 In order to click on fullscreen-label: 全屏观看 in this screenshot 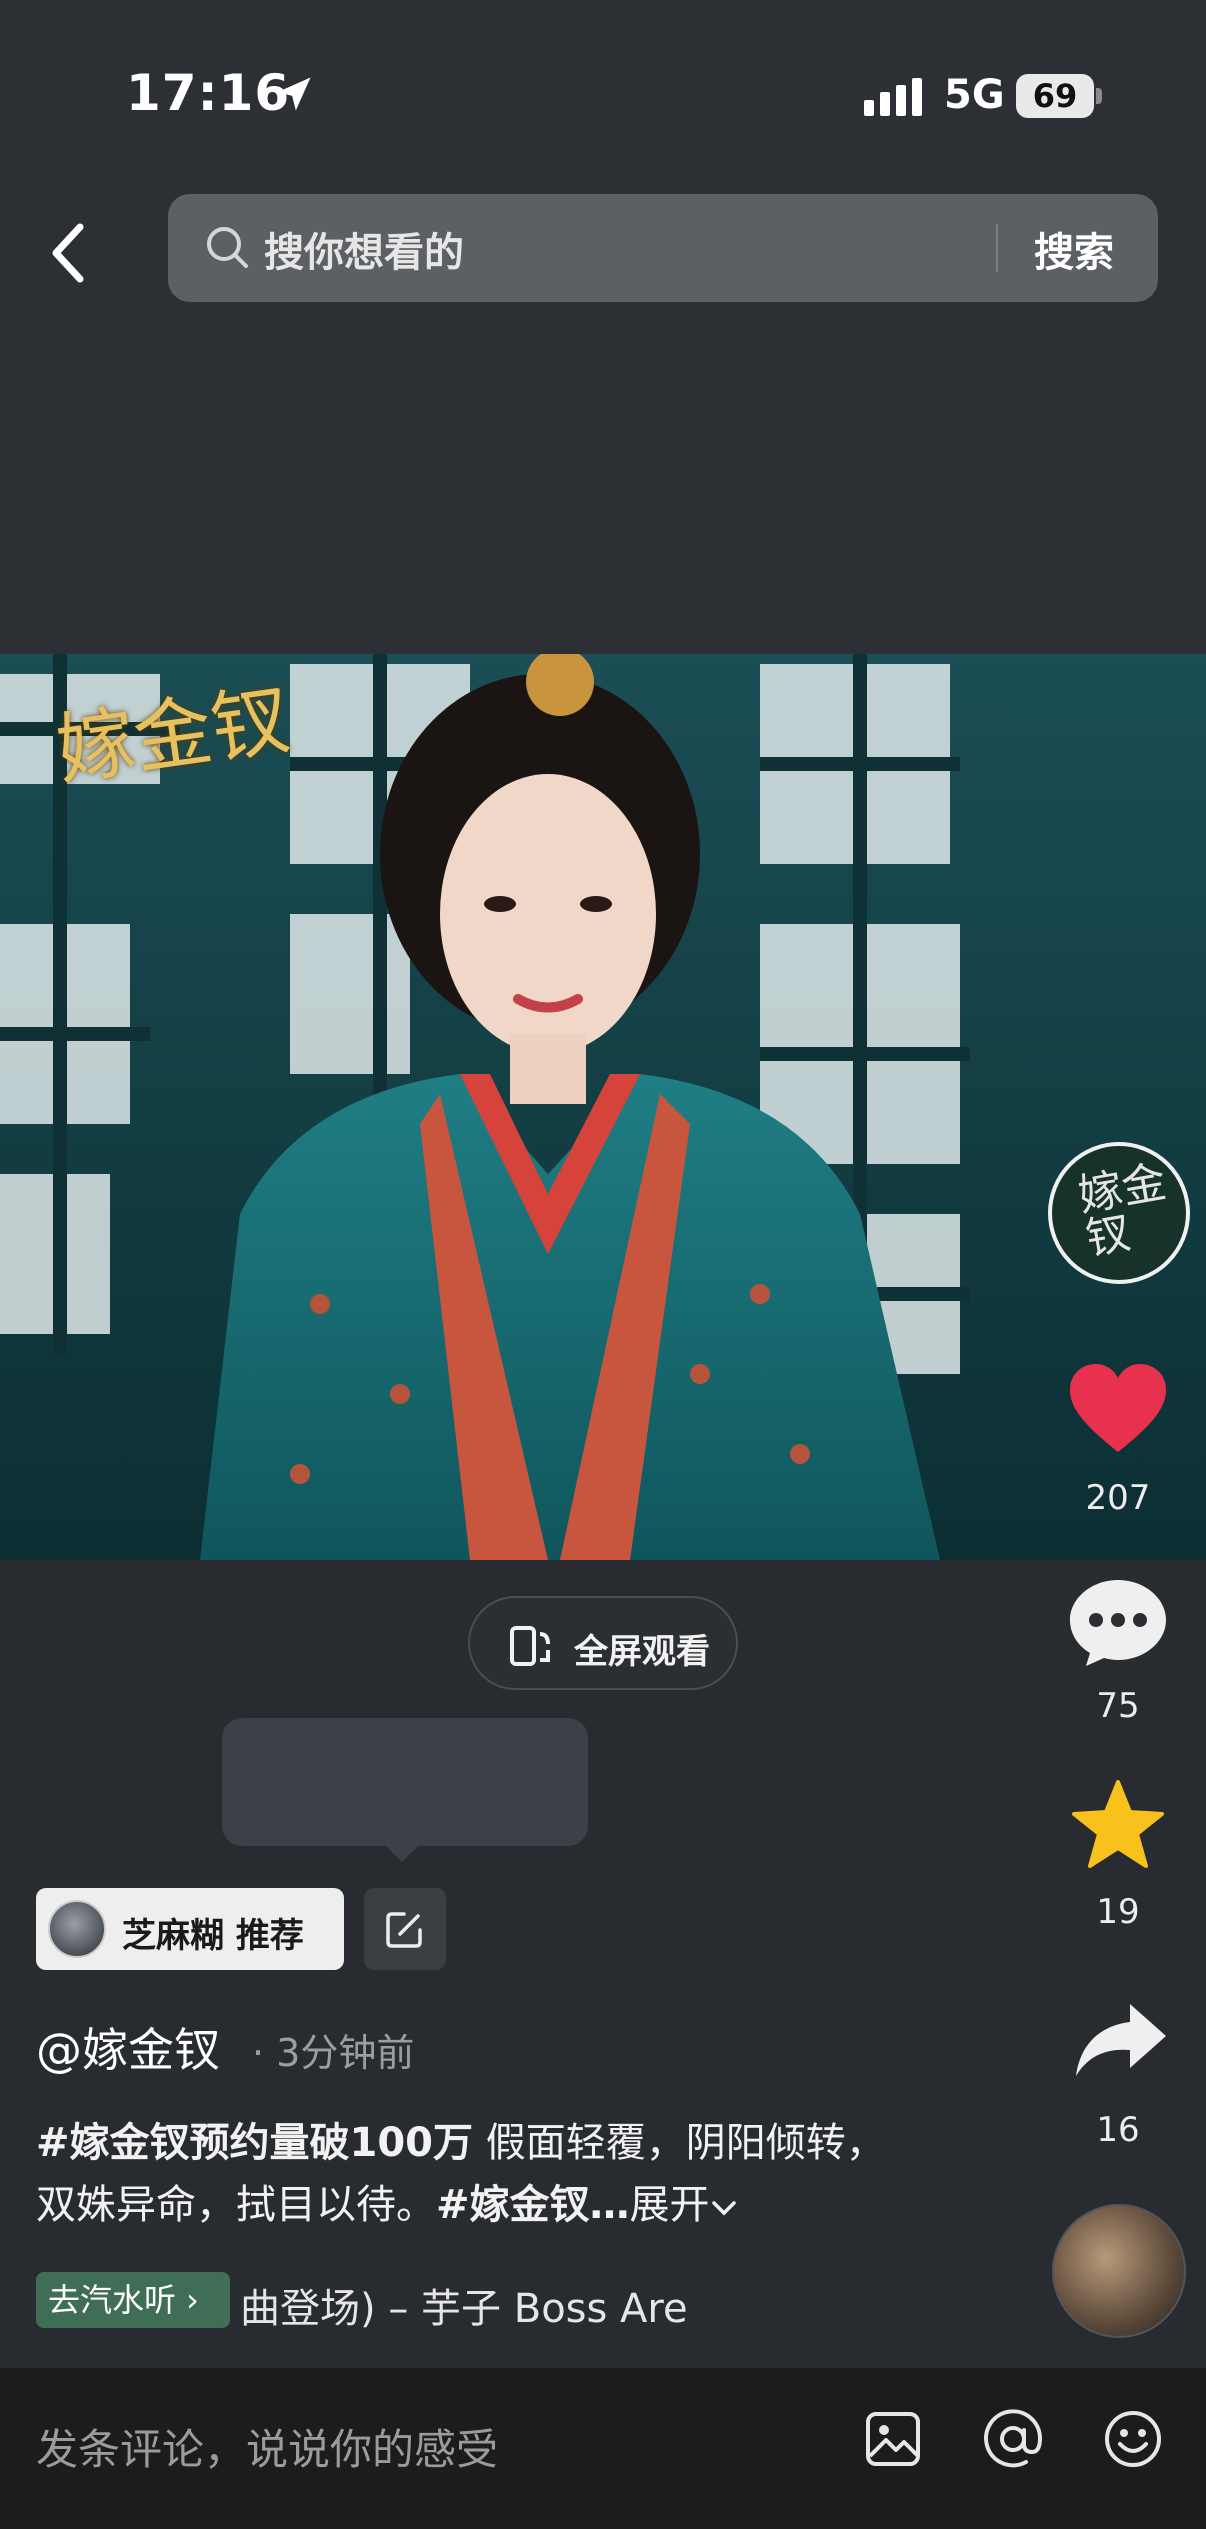, I will do `click(642, 1652)`.